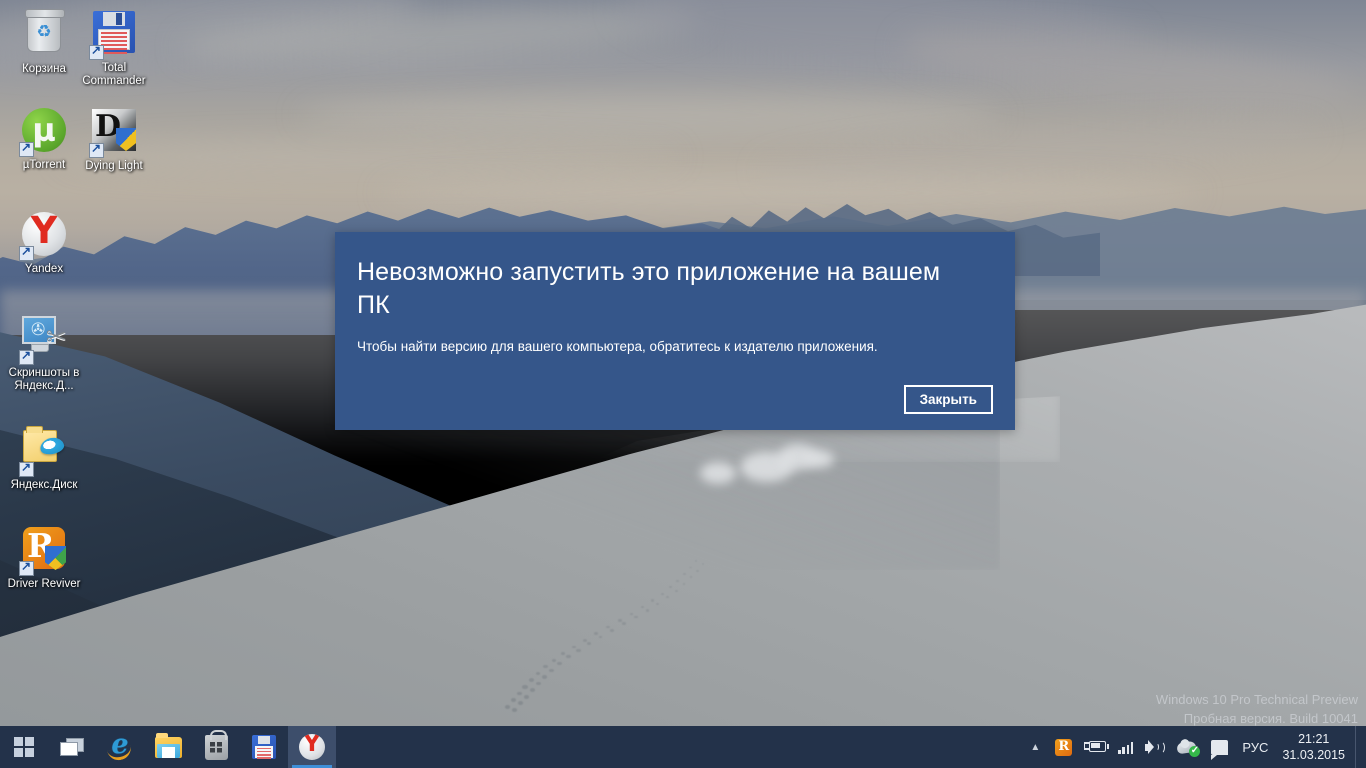 The height and width of the screenshot is (768, 1366). Describe the element at coordinates (114, 74) in the screenshot. I see `desktop-icon-label: Total Commander` at that location.